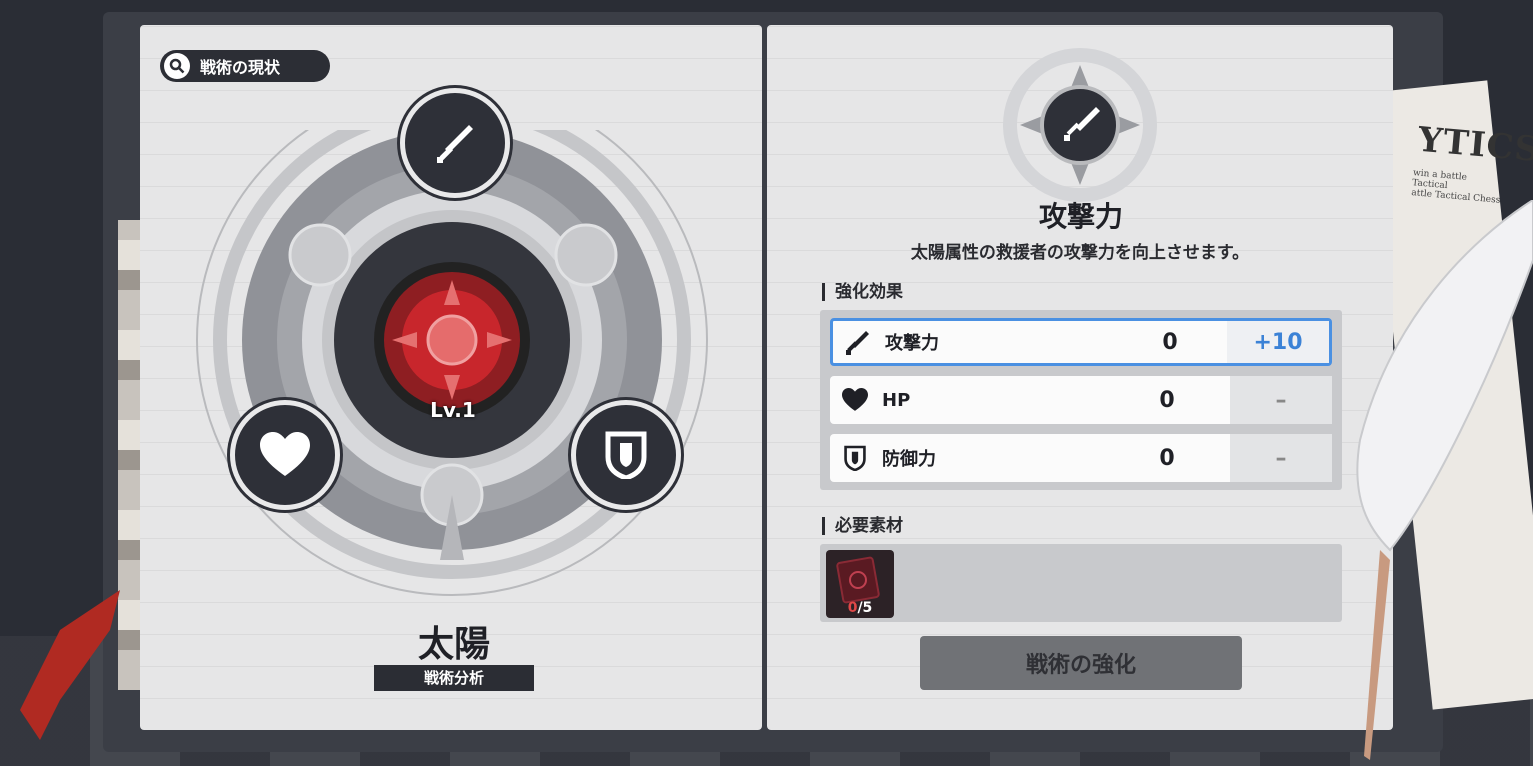 This screenshot has width=1533, height=766. What do you see at coordinates (896, 400) in the screenshot?
I see `effect-label: HP` at bounding box center [896, 400].